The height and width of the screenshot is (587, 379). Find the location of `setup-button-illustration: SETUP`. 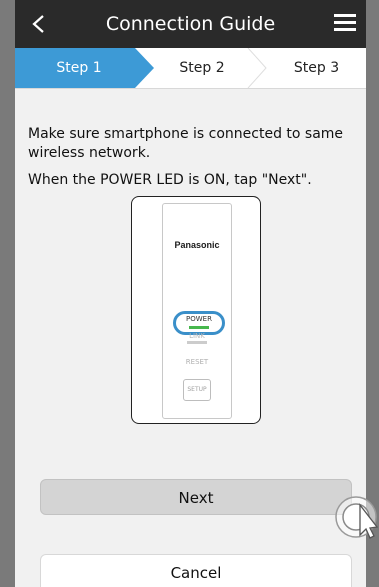

setup-button-illustration: SETUP is located at coordinates (197, 390).